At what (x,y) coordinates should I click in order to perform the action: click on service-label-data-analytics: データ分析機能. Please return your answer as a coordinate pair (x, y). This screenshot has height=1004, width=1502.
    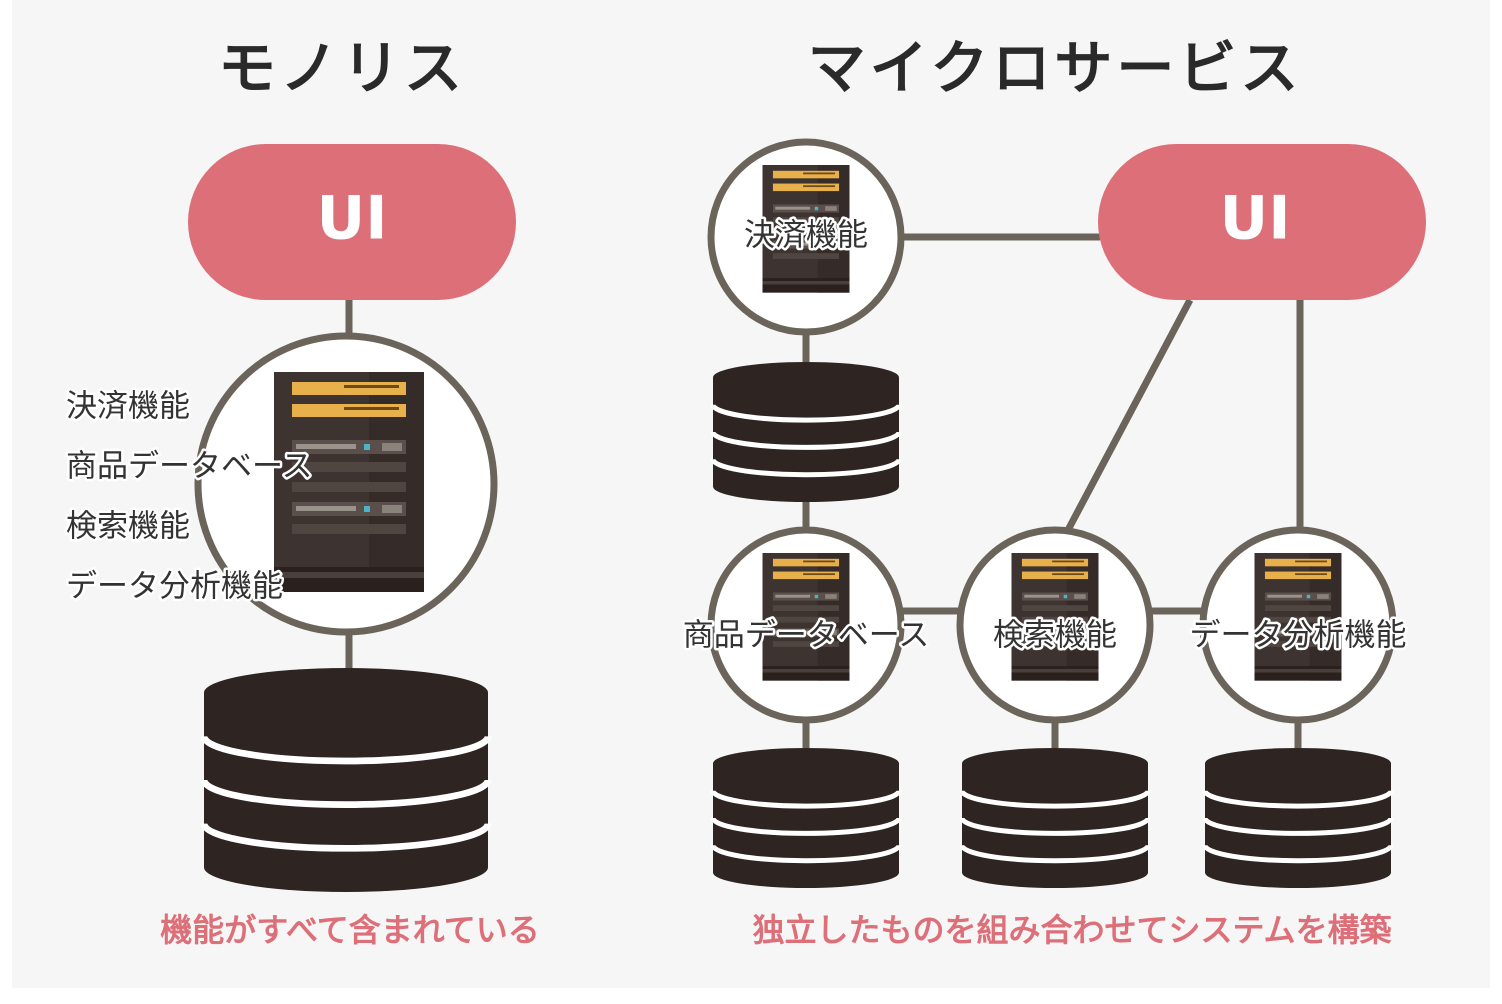
    Looking at the image, I should click on (1298, 636).